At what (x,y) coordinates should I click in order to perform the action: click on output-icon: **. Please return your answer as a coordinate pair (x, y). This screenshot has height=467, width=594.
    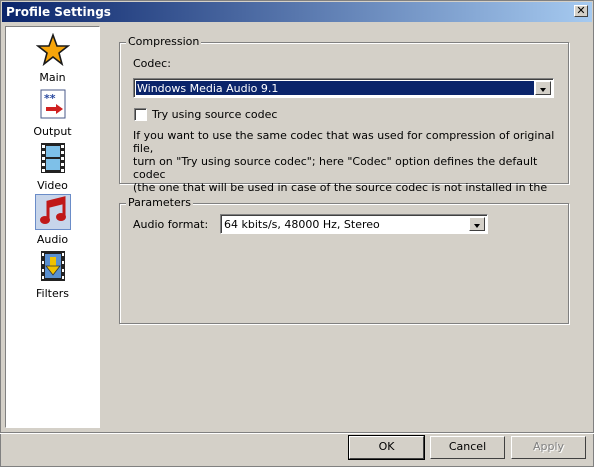
    Looking at the image, I should click on (52, 104).